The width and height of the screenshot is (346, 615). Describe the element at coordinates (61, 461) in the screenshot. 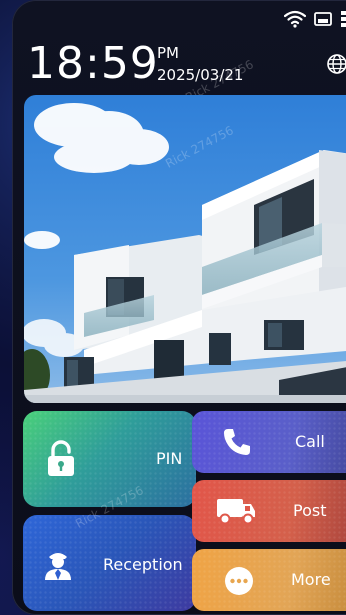

I see `lock-icon` at that location.